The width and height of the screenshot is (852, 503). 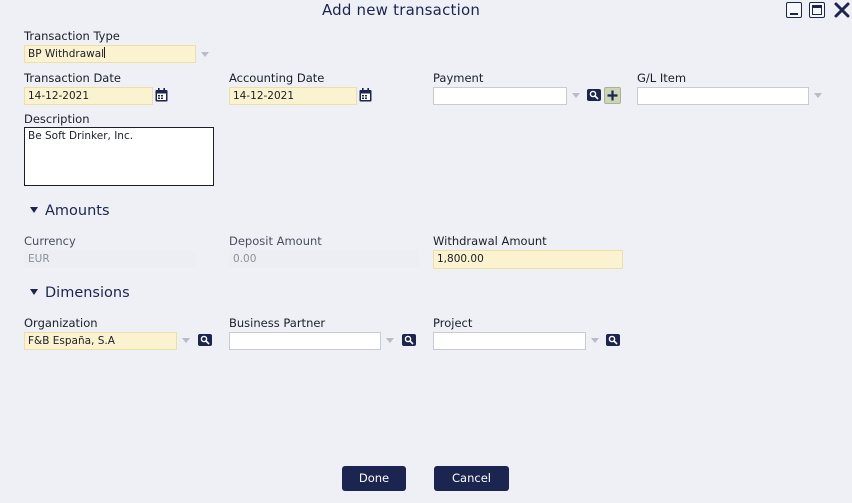 What do you see at coordinates (818, 95) in the screenshot?
I see `gl-item-dropdown-icon` at bounding box center [818, 95].